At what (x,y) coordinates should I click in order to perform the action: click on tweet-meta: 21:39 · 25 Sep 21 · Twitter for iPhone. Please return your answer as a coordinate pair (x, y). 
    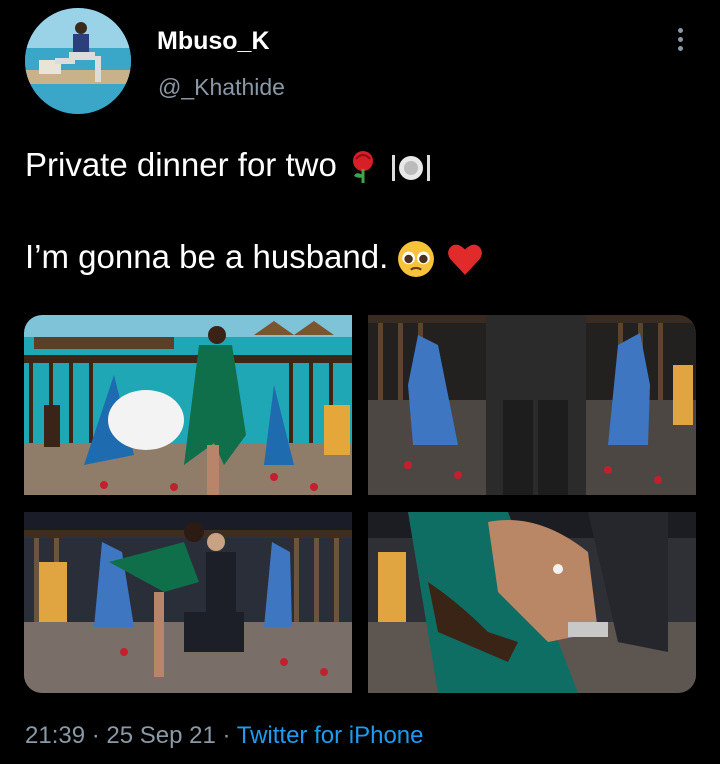
    Looking at the image, I should click on (224, 736).